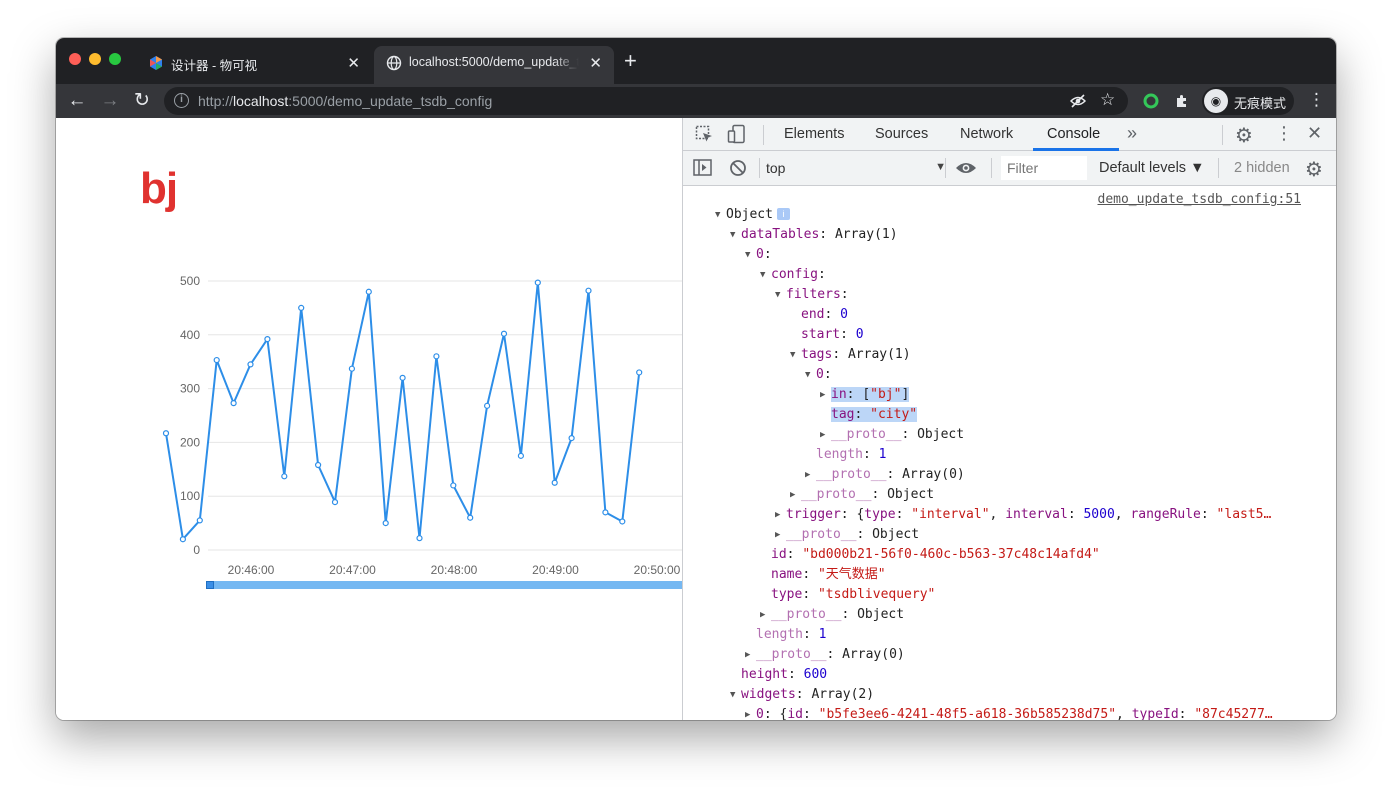  Describe the element at coordinates (1182, 101) in the screenshot. I see `puzzle-icon` at that location.